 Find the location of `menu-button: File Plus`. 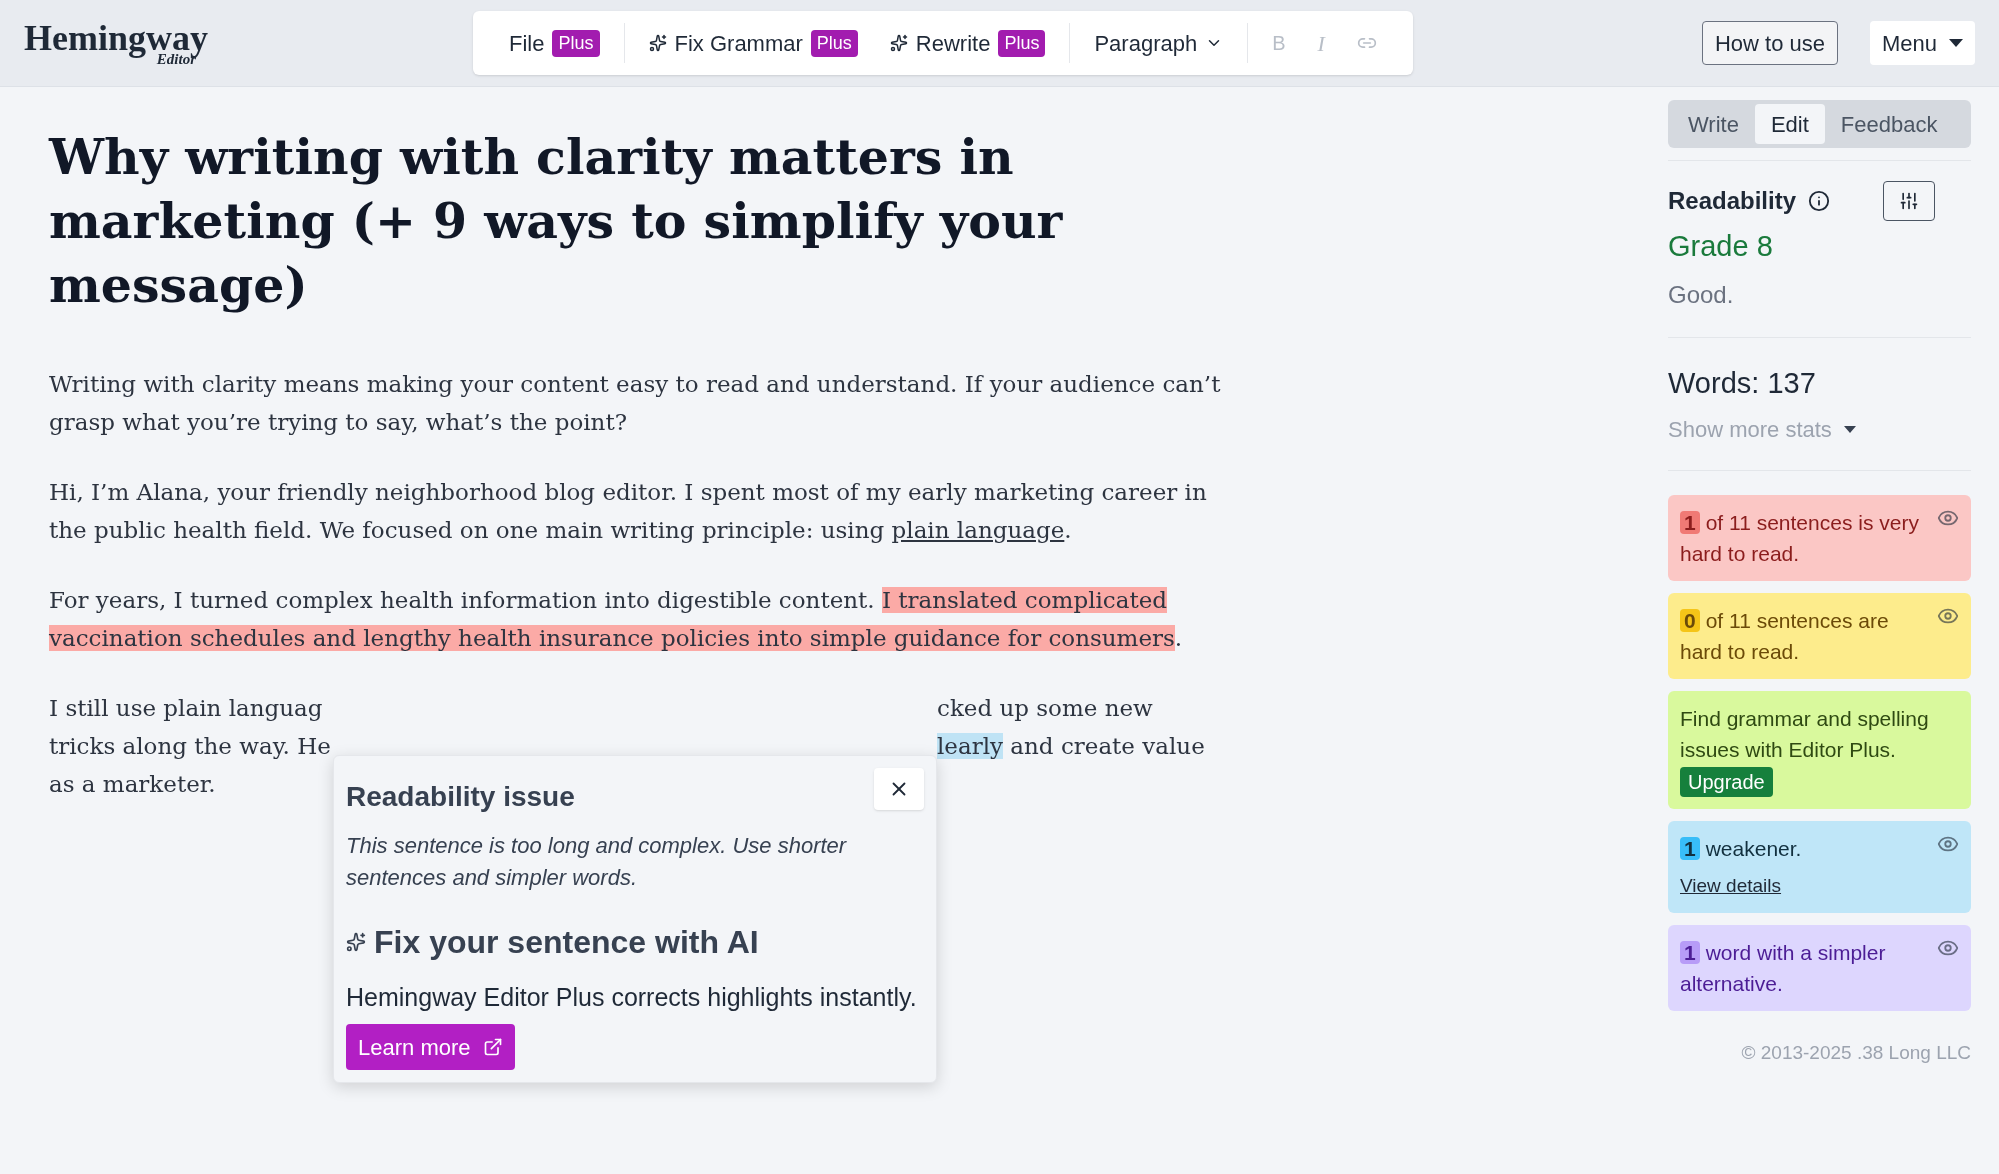

menu-button: File Plus is located at coordinates (554, 43).